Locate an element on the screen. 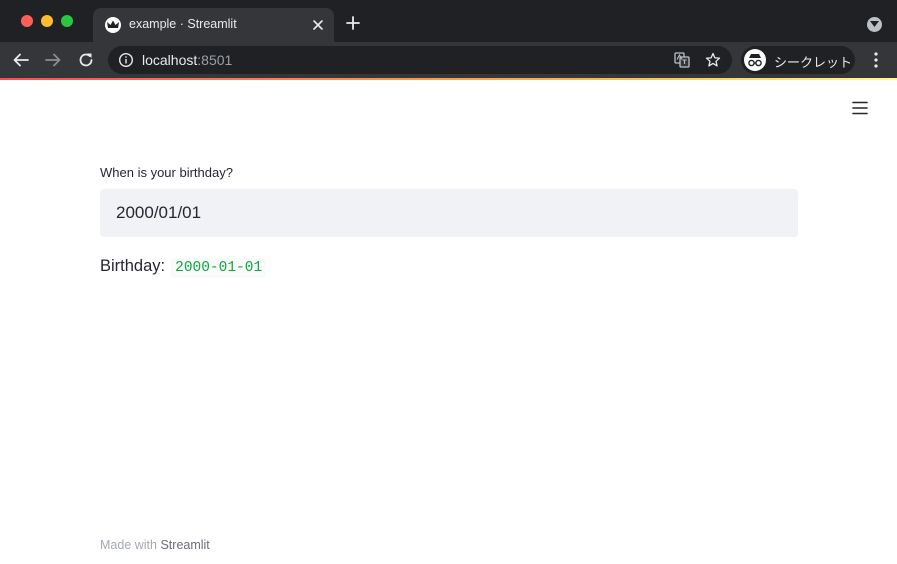 This screenshot has width=897, height=564. url-port: :8501 is located at coordinates (215, 60).